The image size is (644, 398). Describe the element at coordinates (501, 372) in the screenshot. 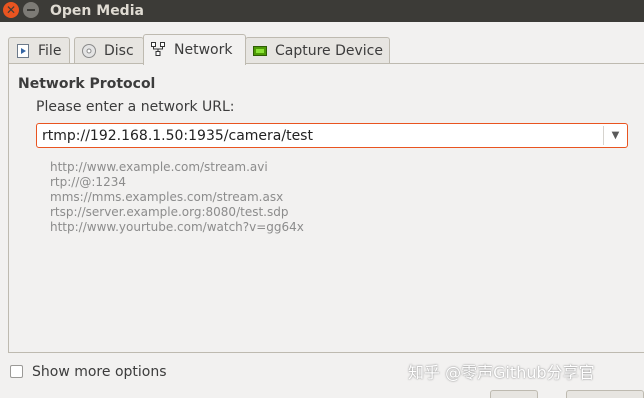

I see `watermark-text: 知乎 @零声Github分享官` at that location.